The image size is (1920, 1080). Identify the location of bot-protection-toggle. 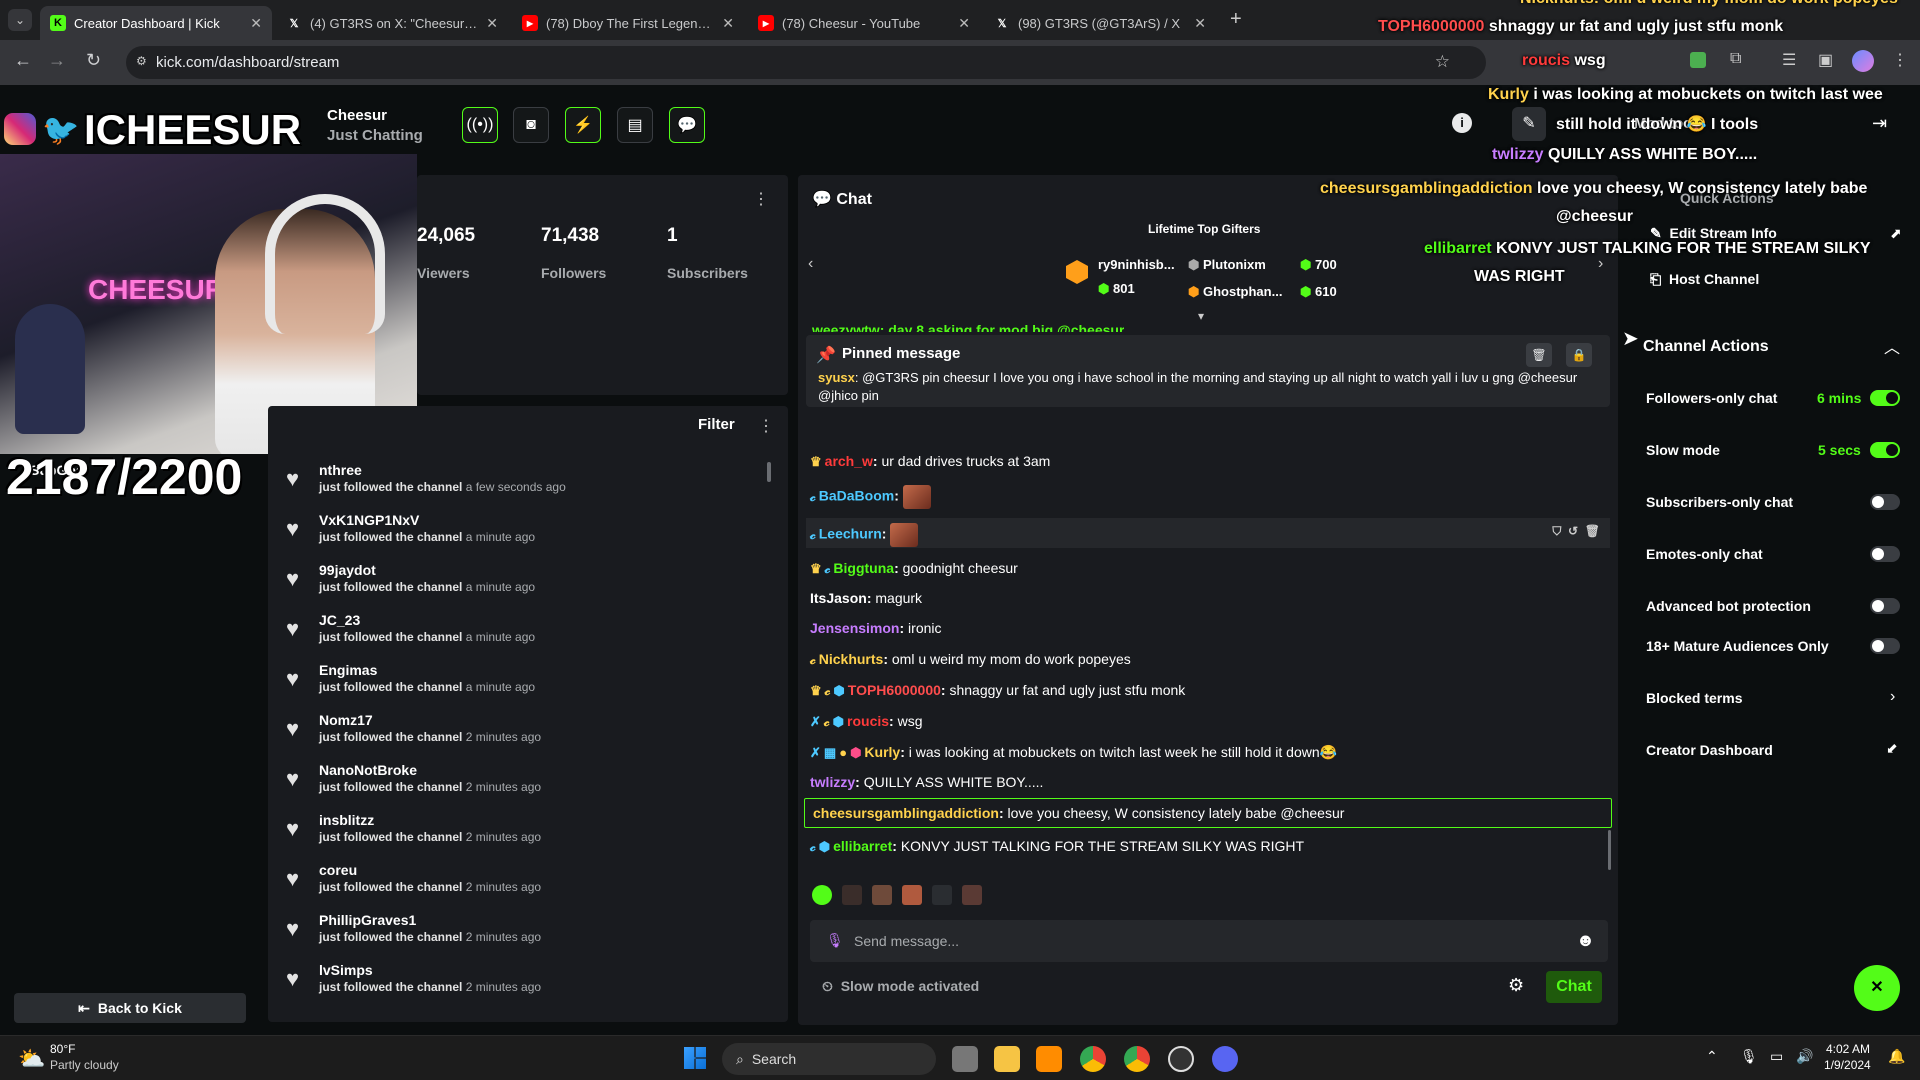
(1885, 606).